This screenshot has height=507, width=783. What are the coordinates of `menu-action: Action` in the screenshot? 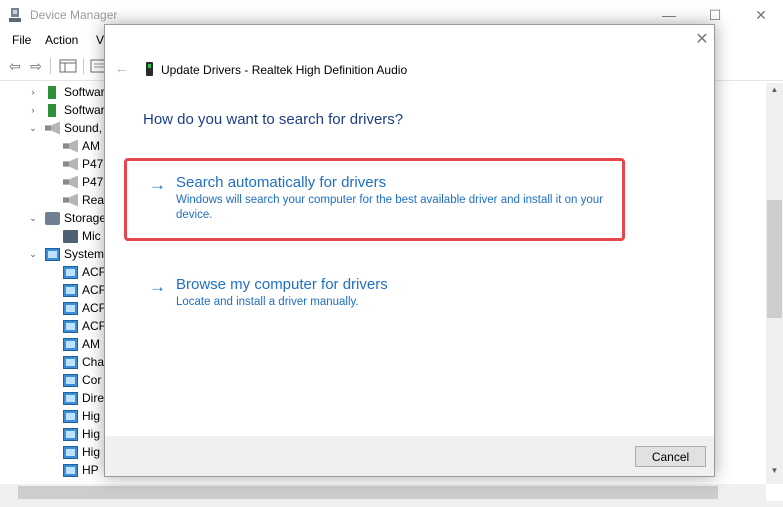 It's located at (61, 40).